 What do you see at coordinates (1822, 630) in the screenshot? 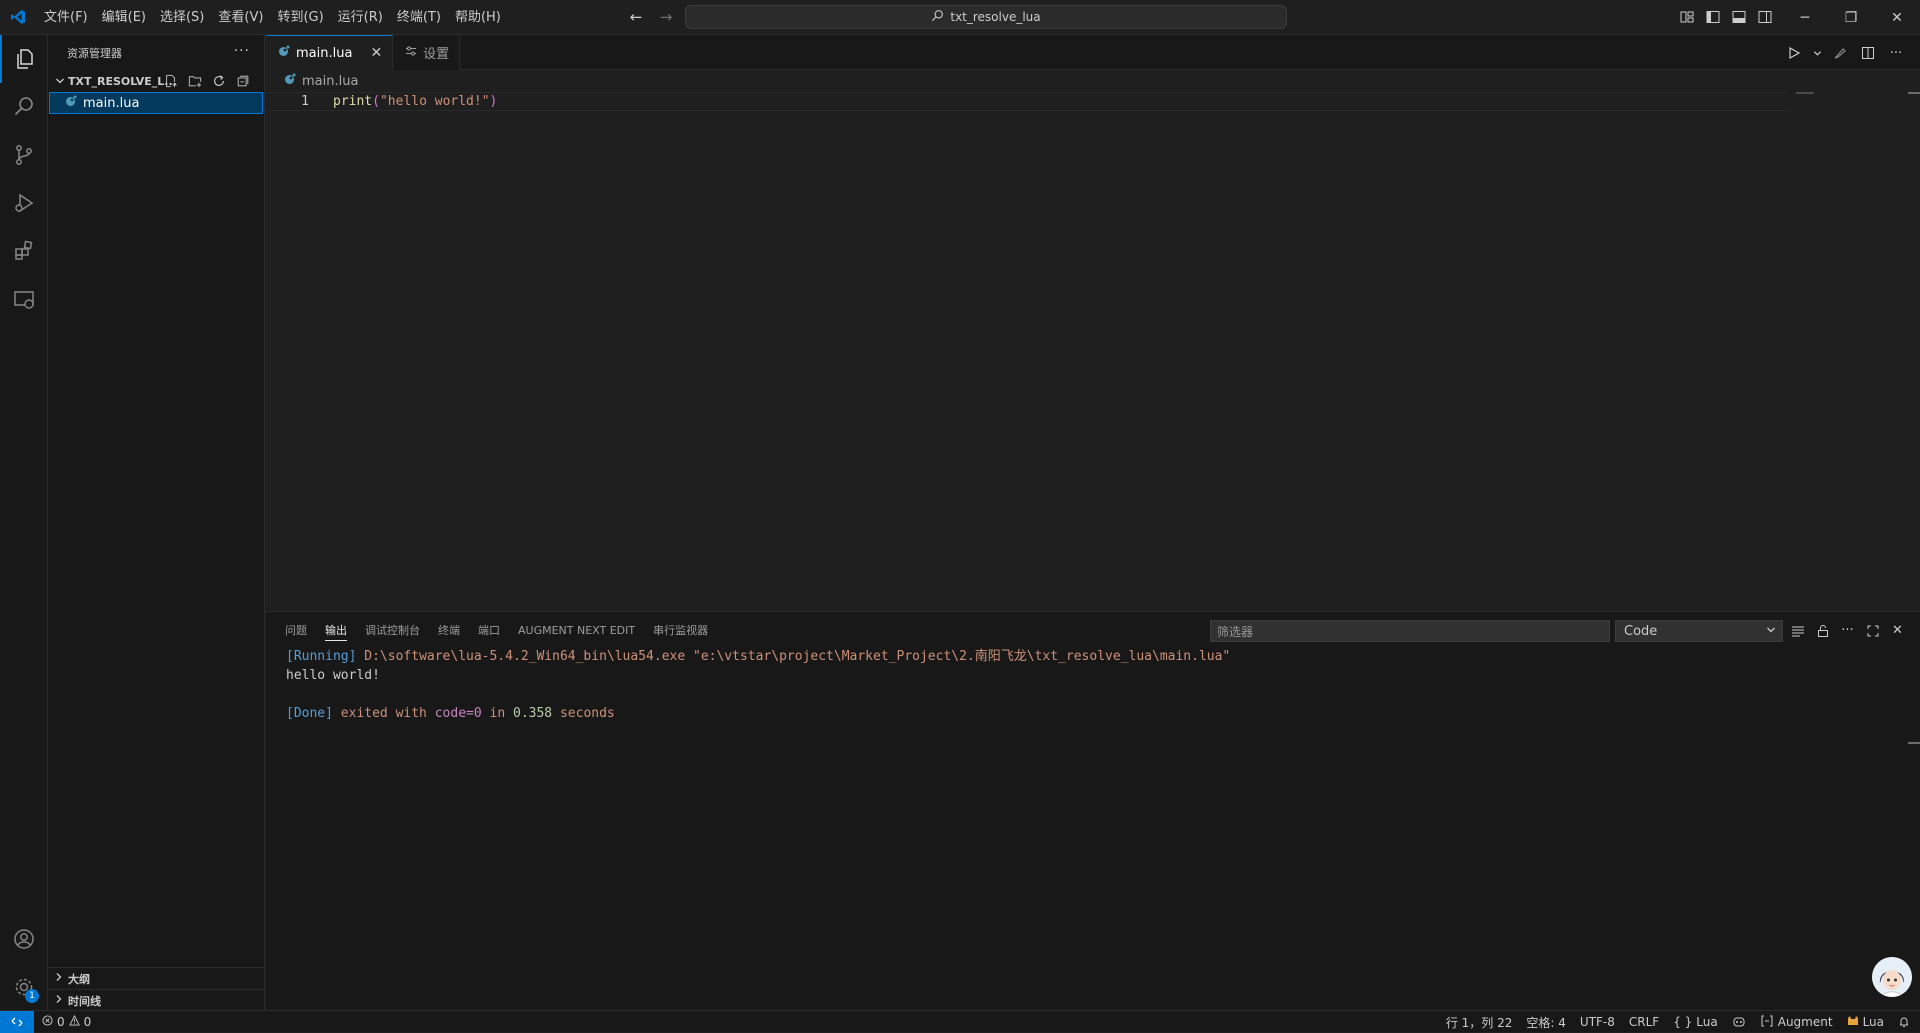
I see `lock-scroll-icon` at bounding box center [1822, 630].